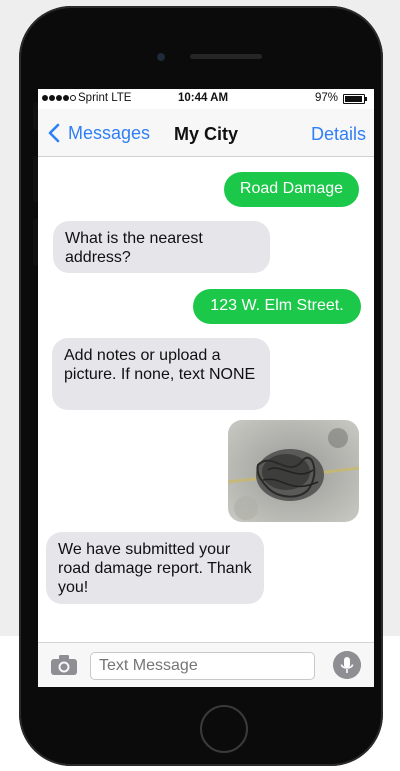  Describe the element at coordinates (291, 189) in the screenshot. I see `message-bubble-outgoing: Road Damage` at that location.